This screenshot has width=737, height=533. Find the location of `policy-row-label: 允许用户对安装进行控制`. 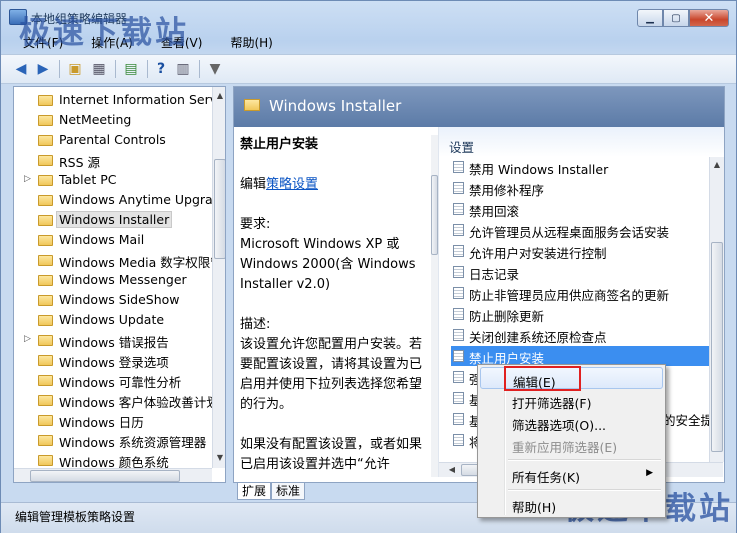

policy-row-label: 允许用户对安装进行控制 is located at coordinates (538, 253).